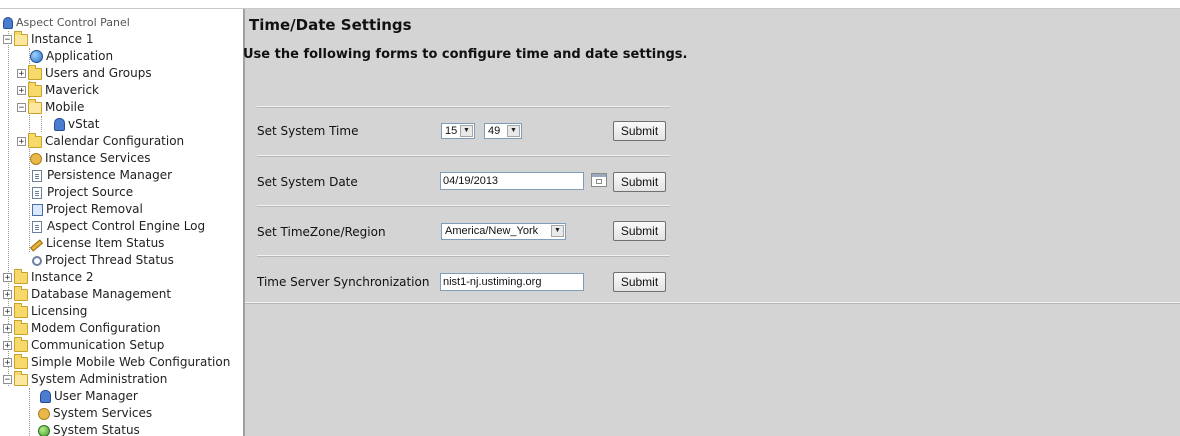 The height and width of the screenshot is (436, 1180). Describe the element at coordinates (72, 90) in the screenshot. I see `sidebar-item-label: Maverick` at that location.